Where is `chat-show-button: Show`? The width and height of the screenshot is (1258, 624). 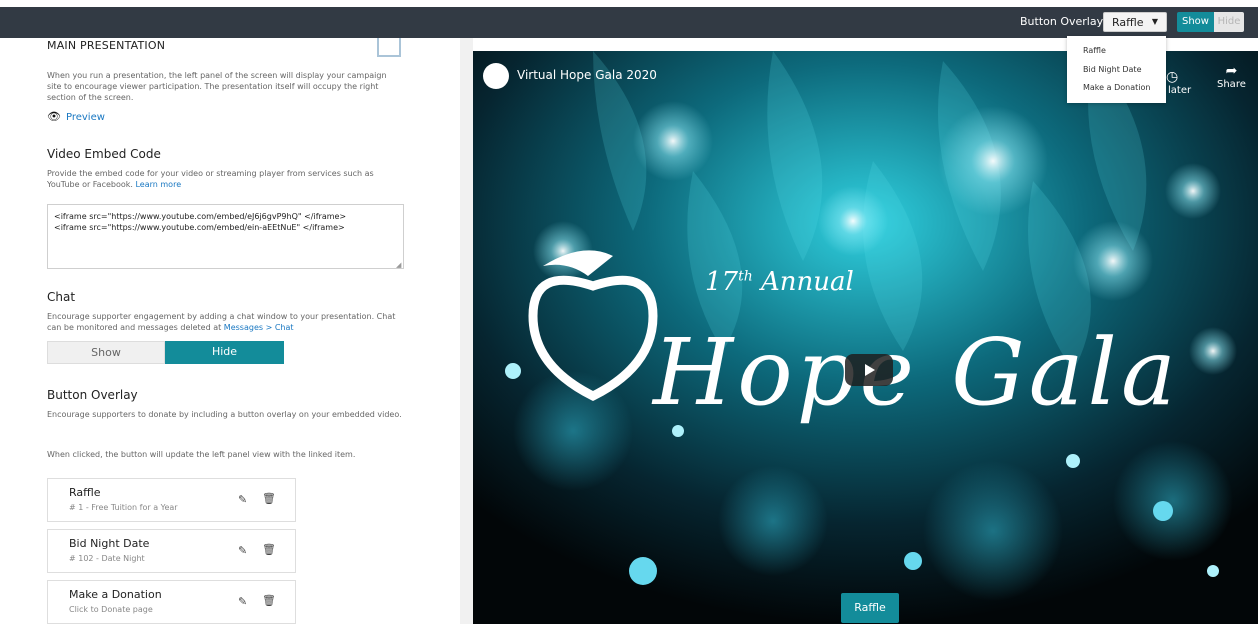
chat-show-button: Show is located at coordinates (106, 352).